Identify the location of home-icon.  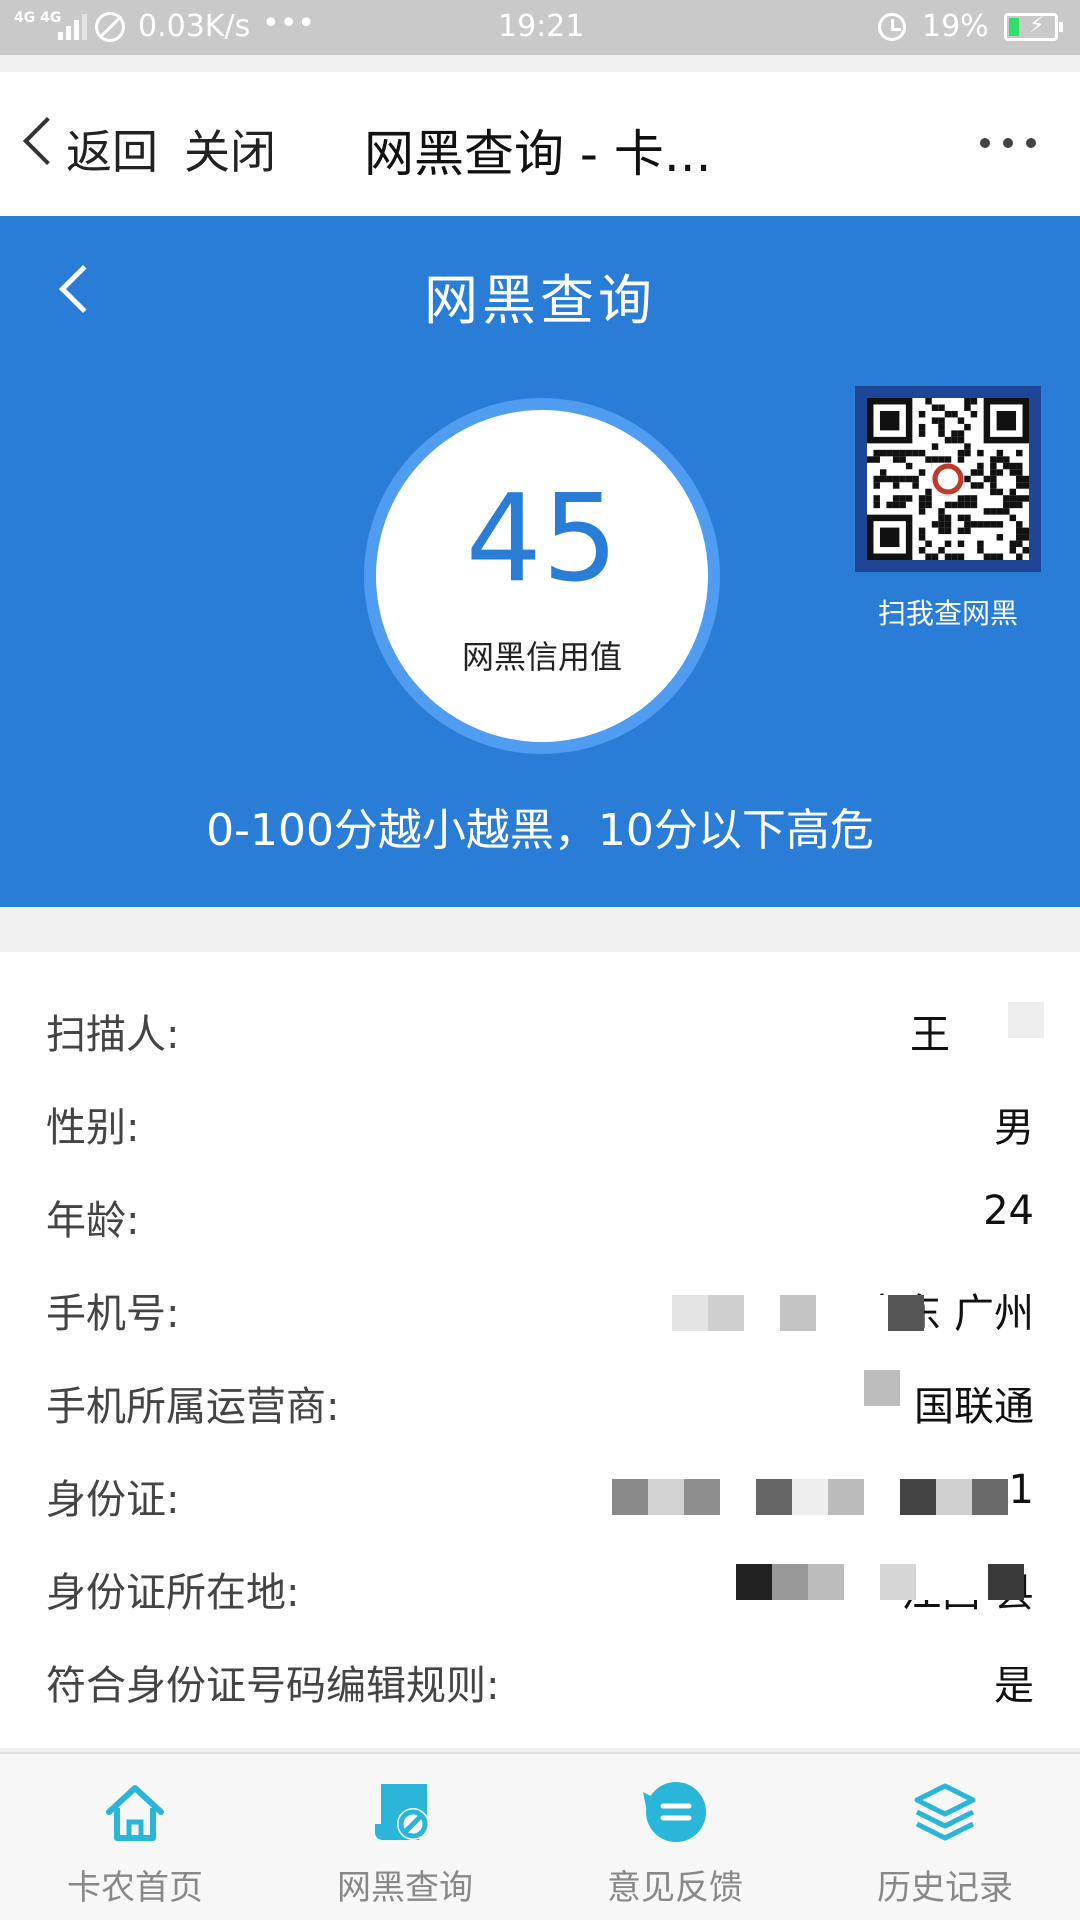
(135, 1813).